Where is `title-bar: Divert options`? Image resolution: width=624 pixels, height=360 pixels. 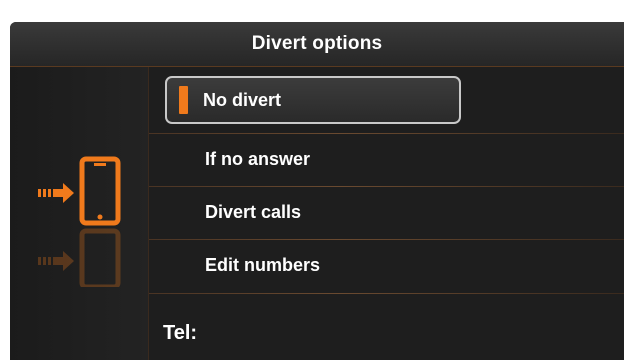 title-bar: Divert options is located at coordinates (317, 44).